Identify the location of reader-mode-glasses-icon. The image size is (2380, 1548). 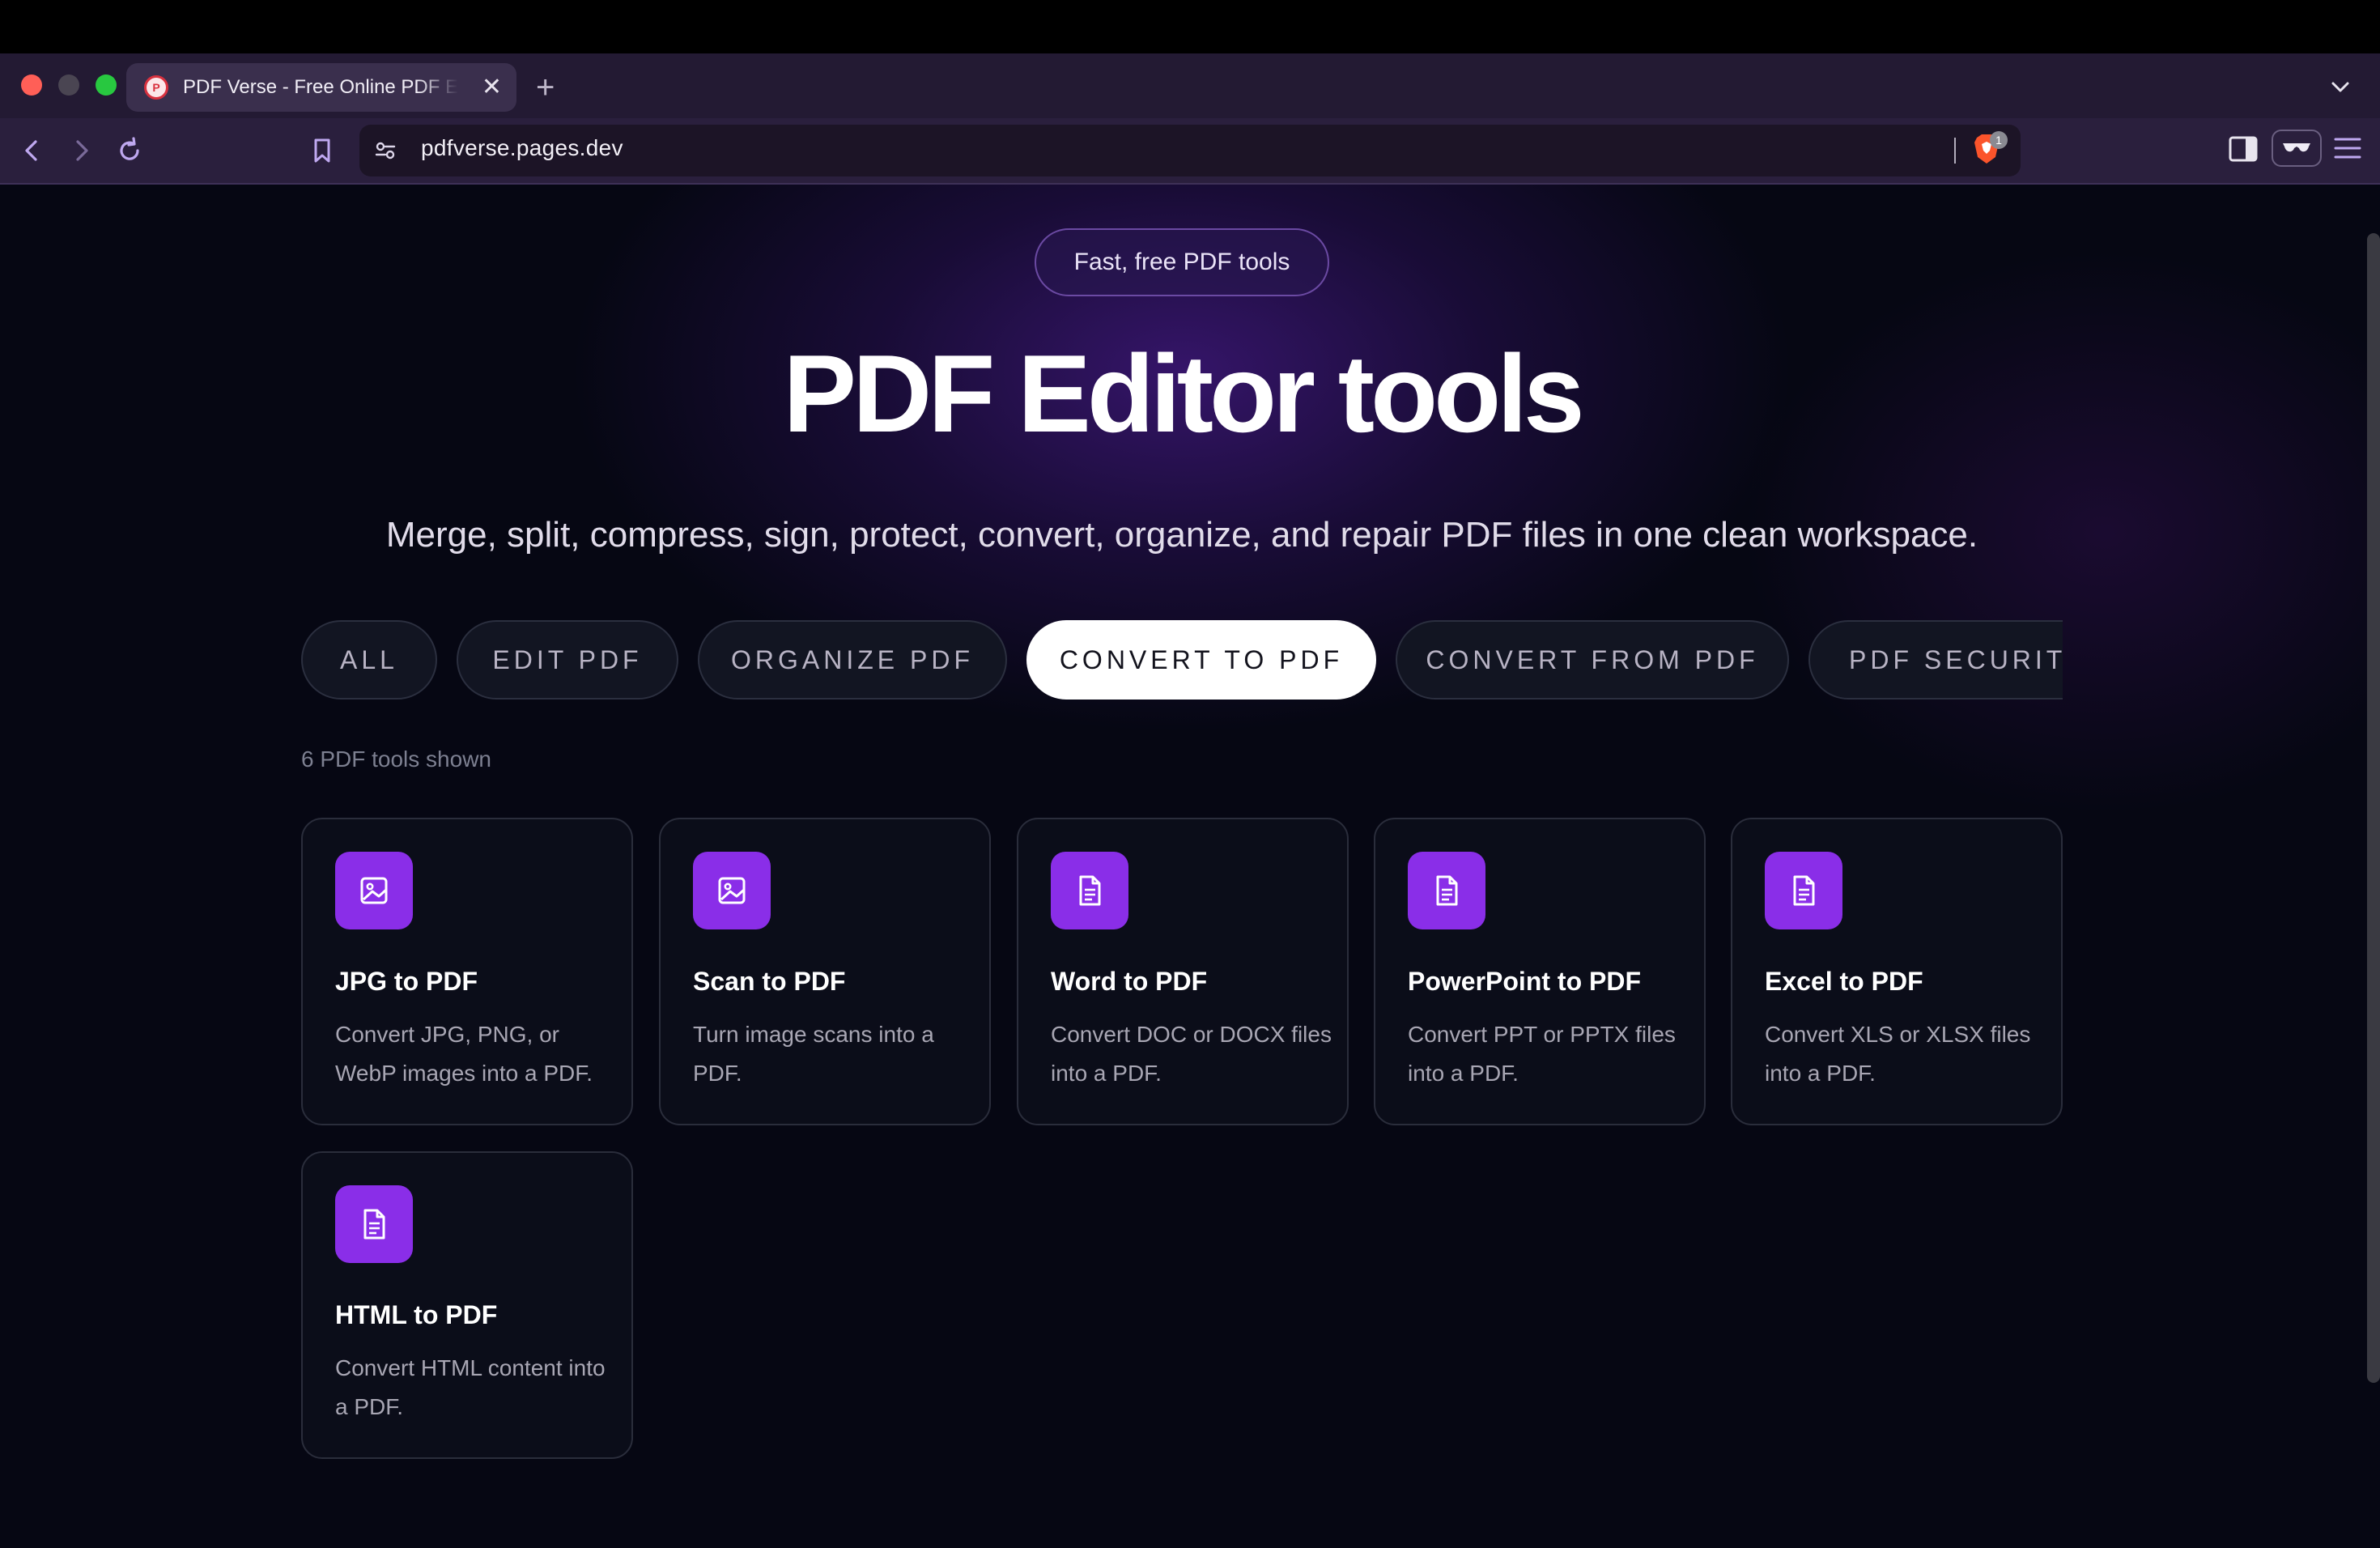
(2297, 149).